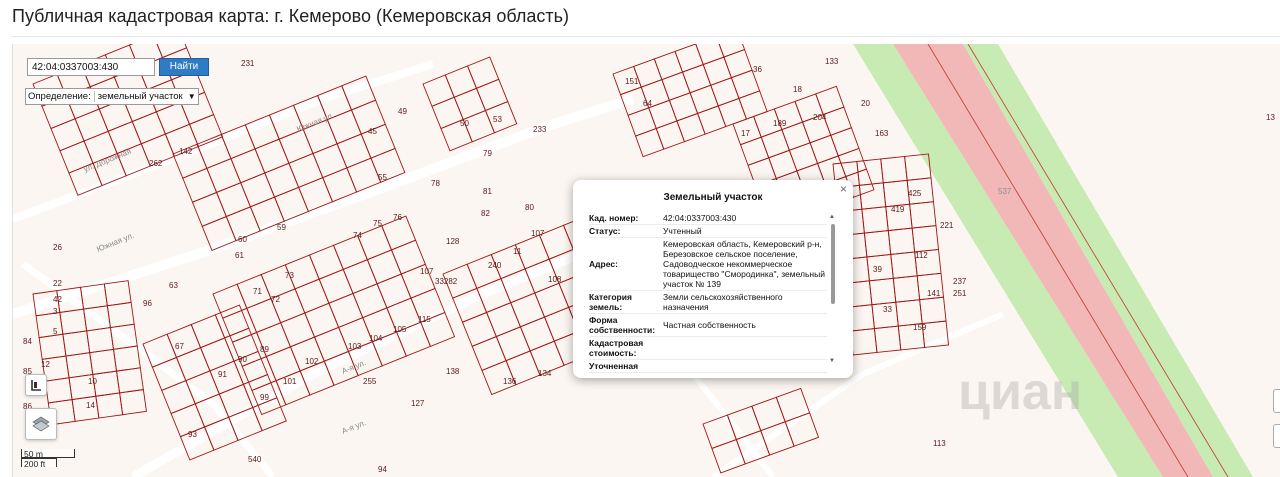  I want to click on parcel-number-label: 115, so click(424, 319).